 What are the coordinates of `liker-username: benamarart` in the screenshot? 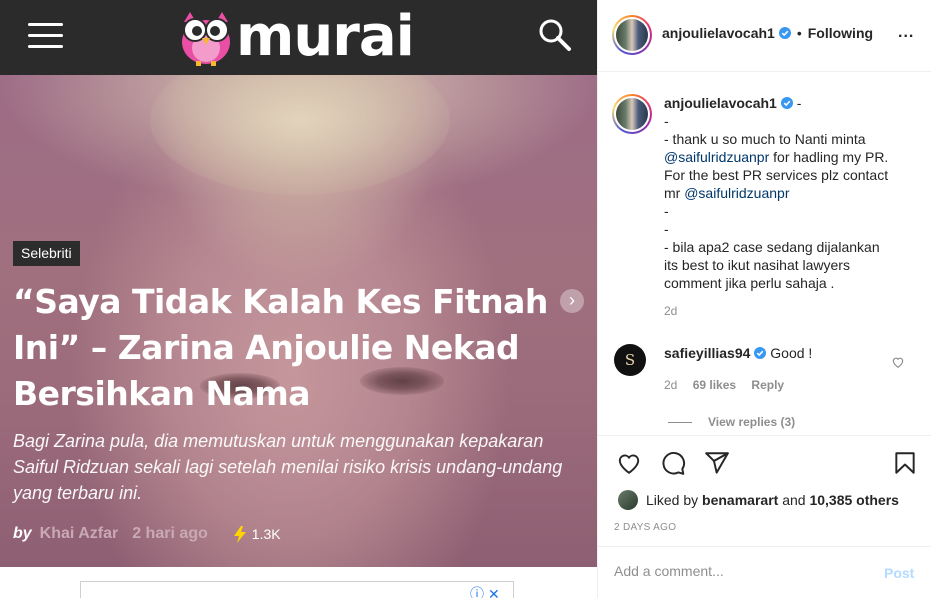 It's located at (740, 500).